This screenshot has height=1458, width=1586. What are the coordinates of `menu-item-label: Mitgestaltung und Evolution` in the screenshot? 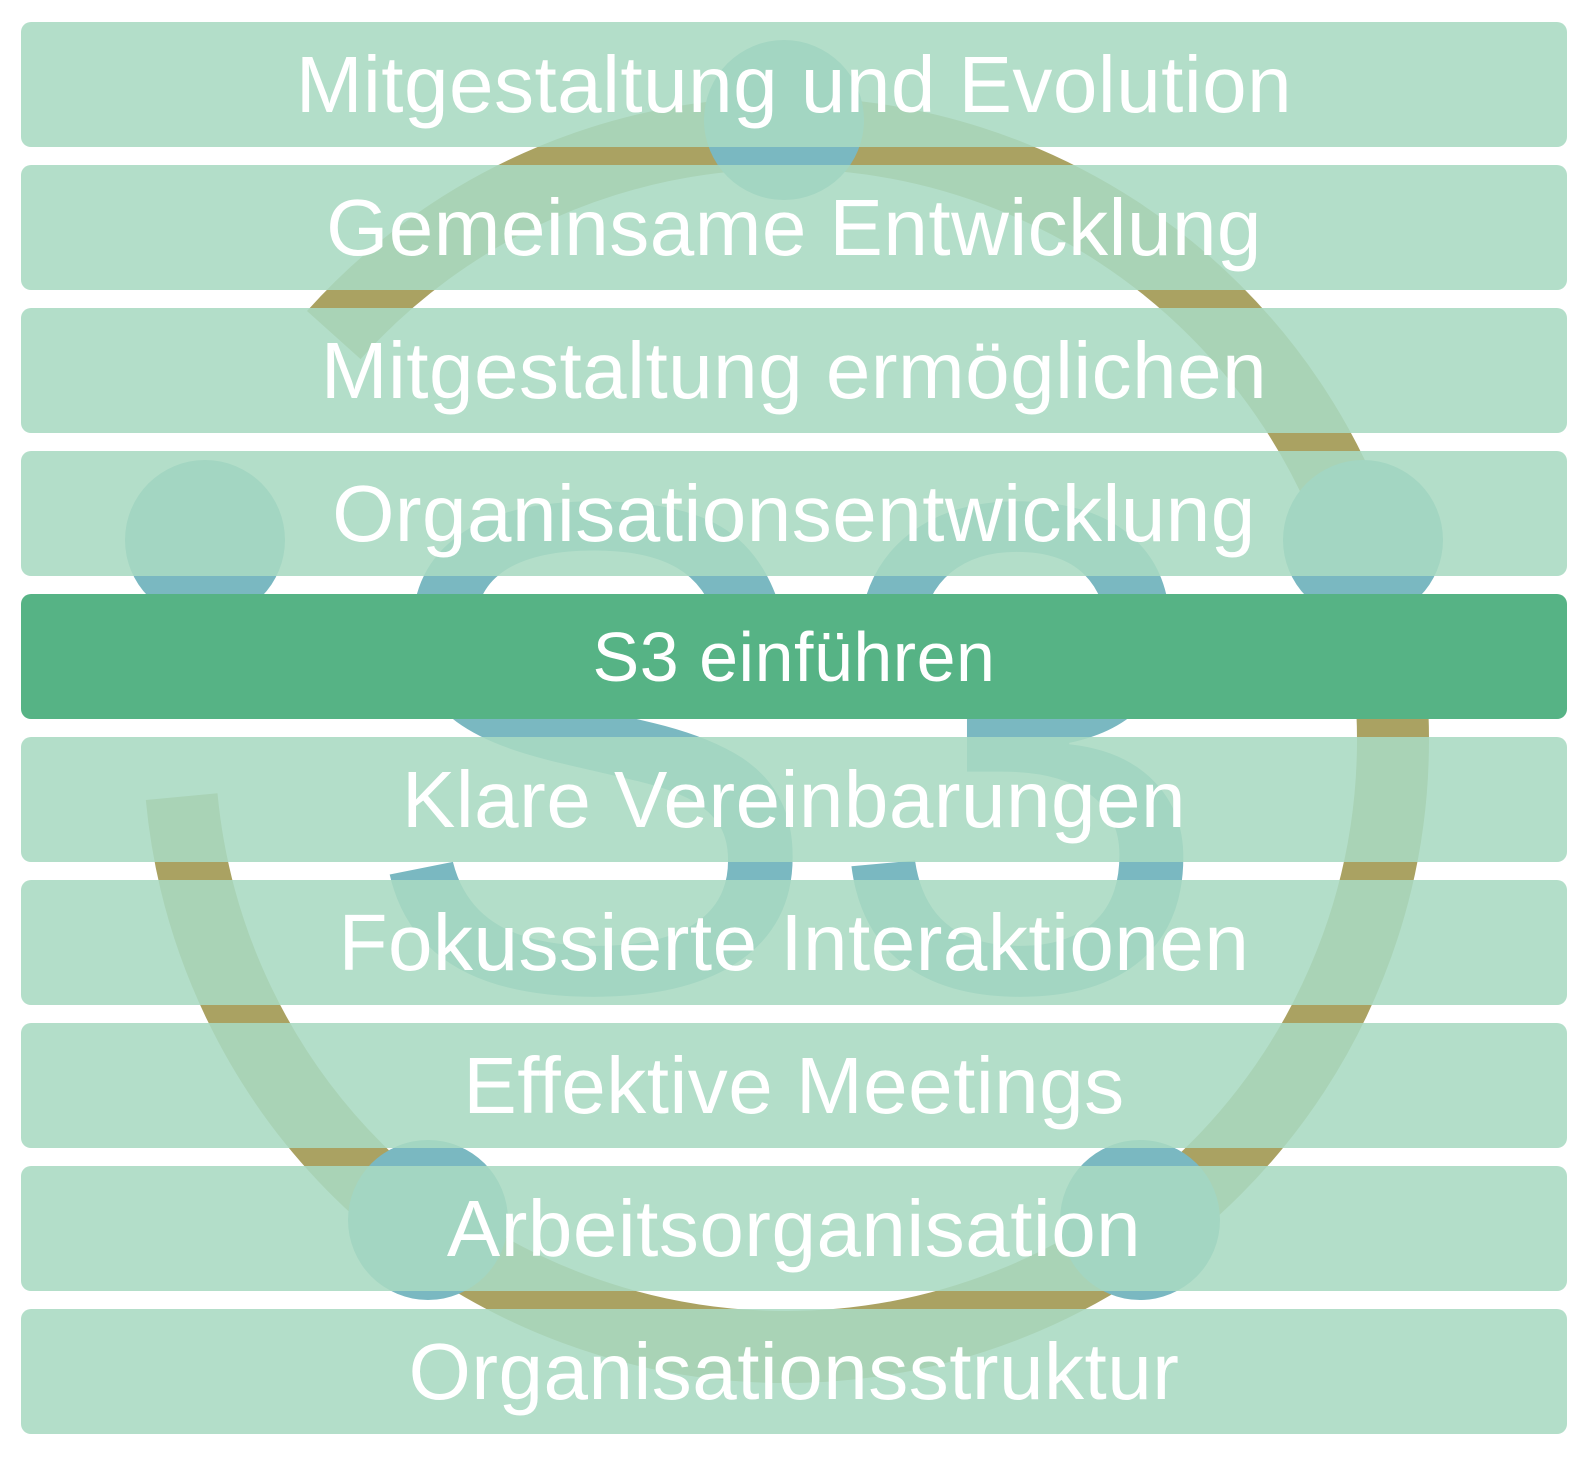 It's located at (794, 84).